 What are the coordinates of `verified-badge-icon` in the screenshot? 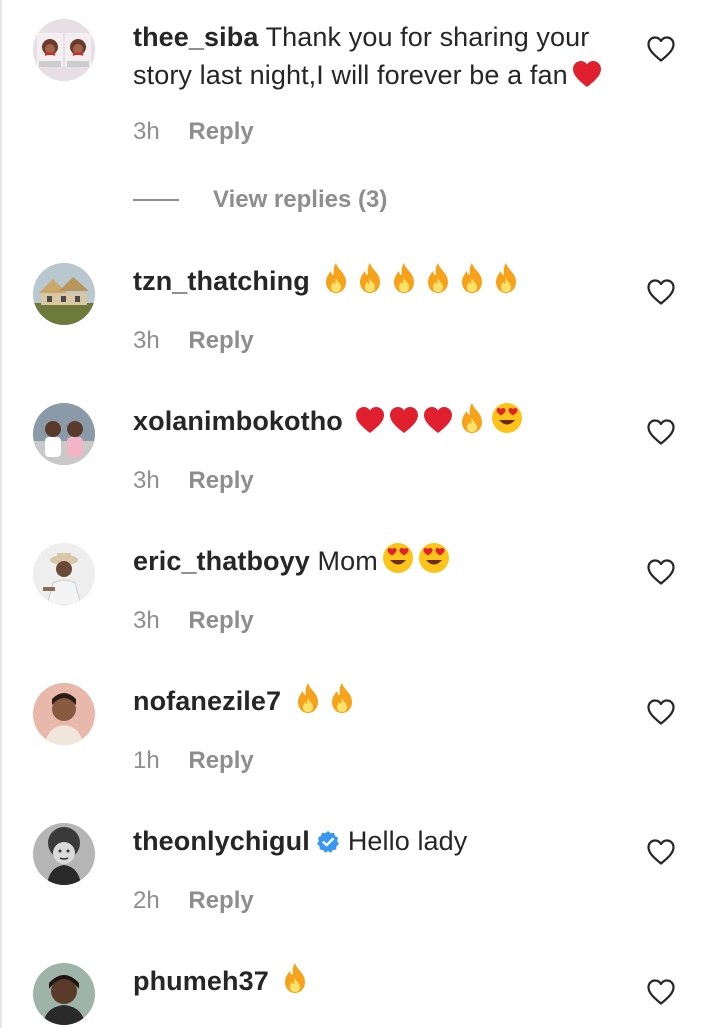 It's located at (328, 845).